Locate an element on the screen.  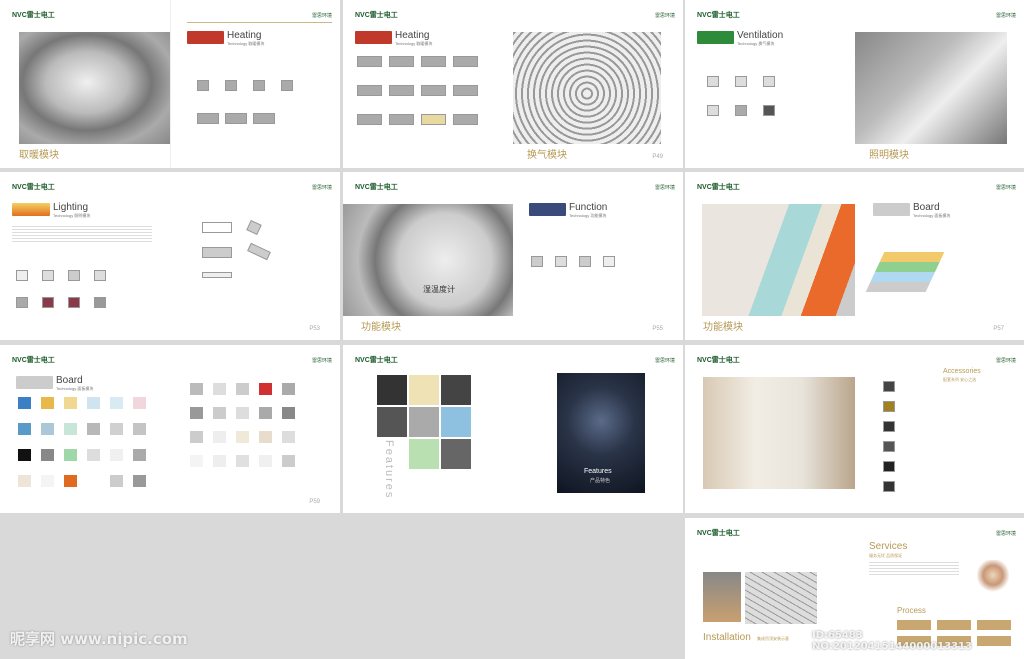
accessory-thumb is located at coordinates (889, 406).